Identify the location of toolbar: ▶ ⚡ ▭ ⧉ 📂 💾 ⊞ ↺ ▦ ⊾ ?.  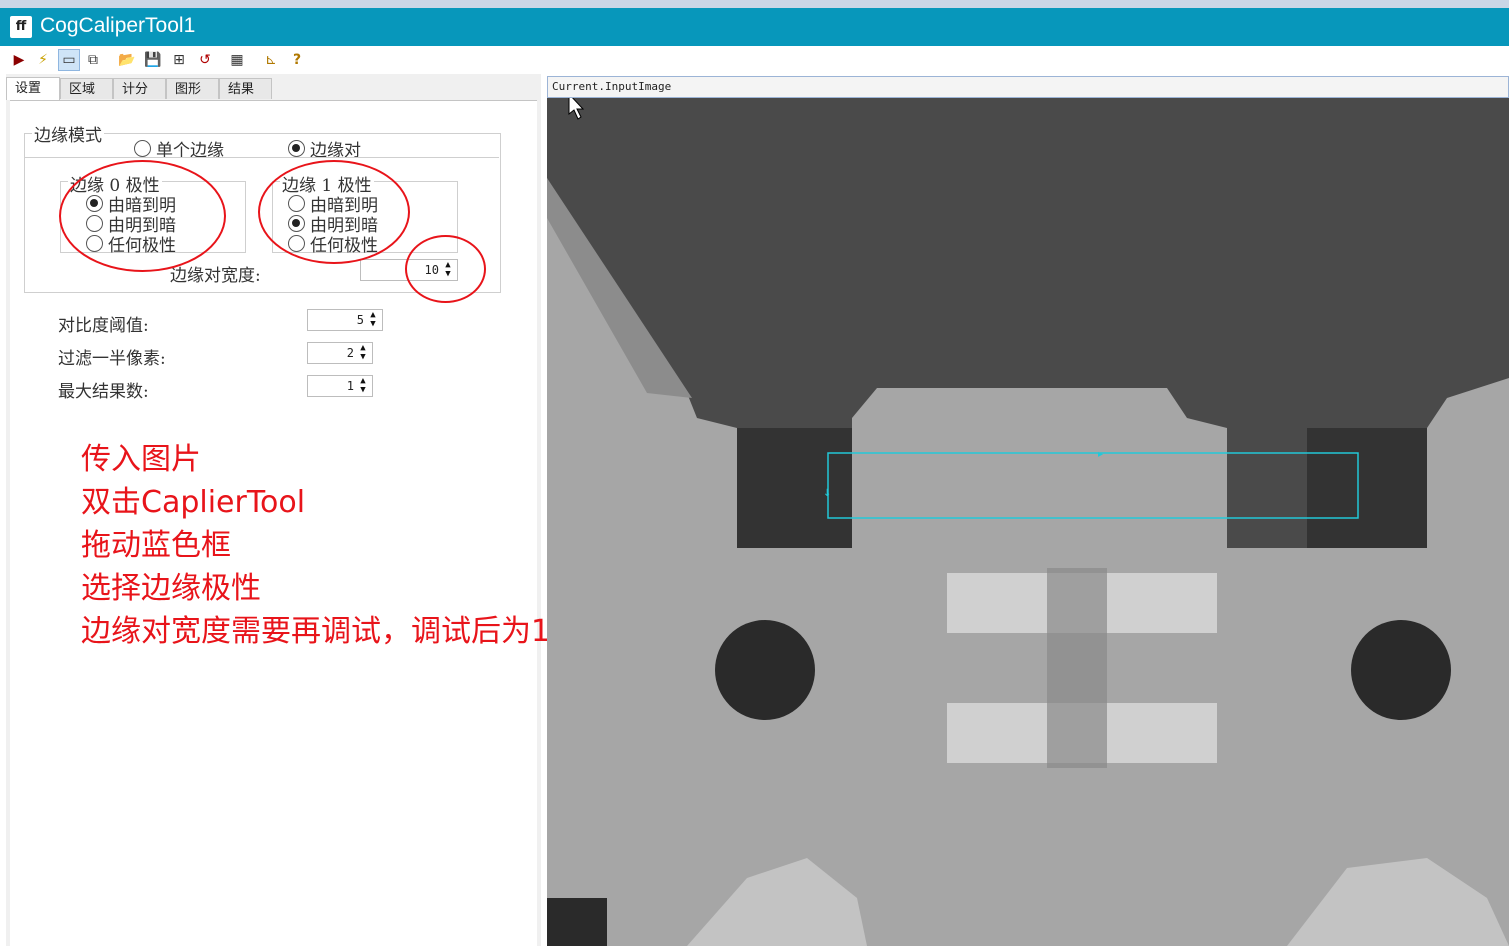
(757, 60).